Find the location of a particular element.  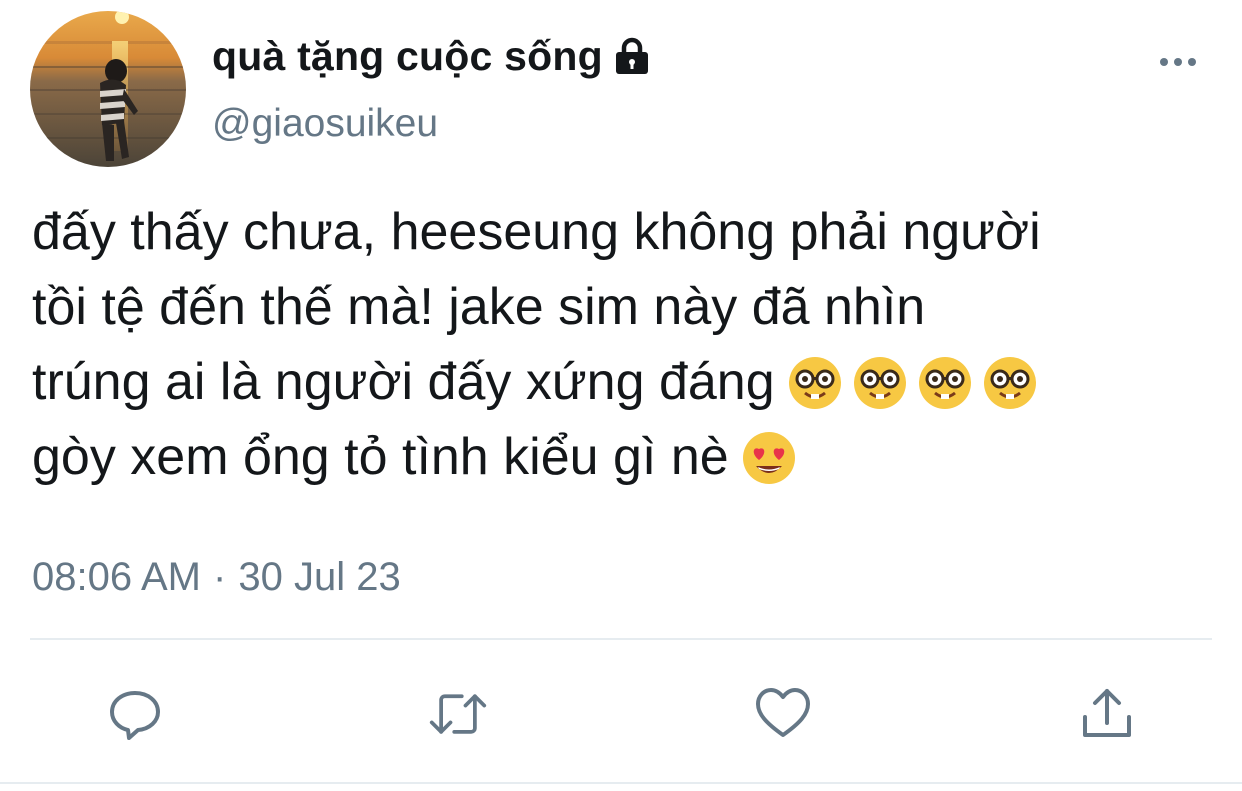

tweet-line: tồi tệ đến thế mà! jake sim này đã nhìn is located at coordinates (632, 307).